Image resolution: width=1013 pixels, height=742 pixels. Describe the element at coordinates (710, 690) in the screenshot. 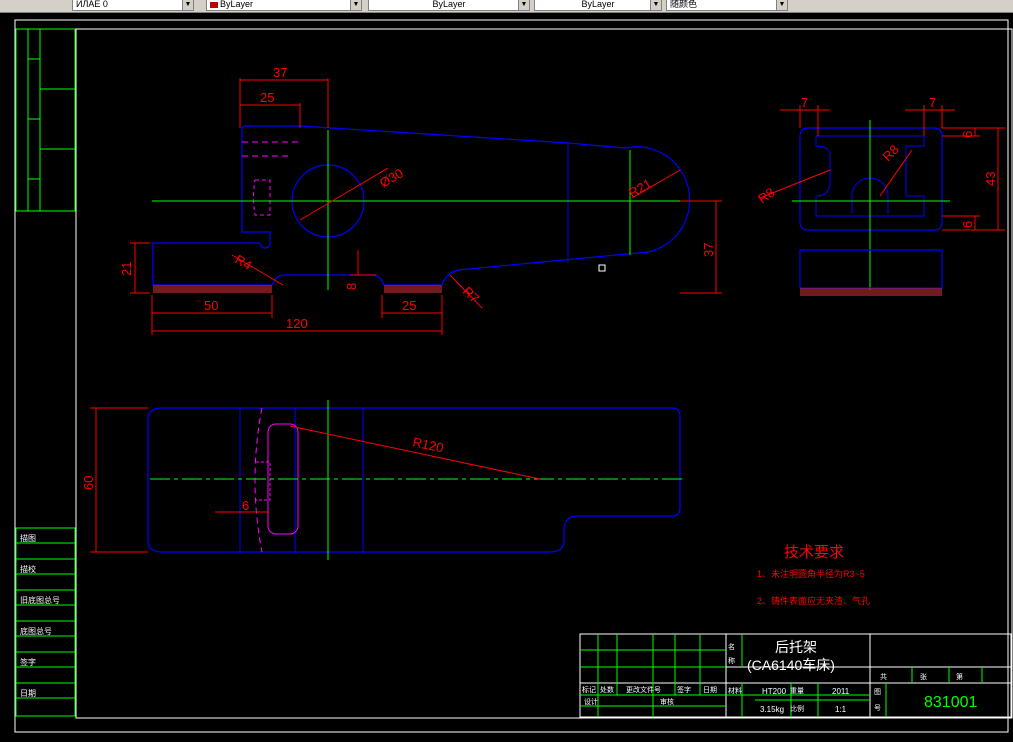

I see `tb-label-date: 日期` at that location.